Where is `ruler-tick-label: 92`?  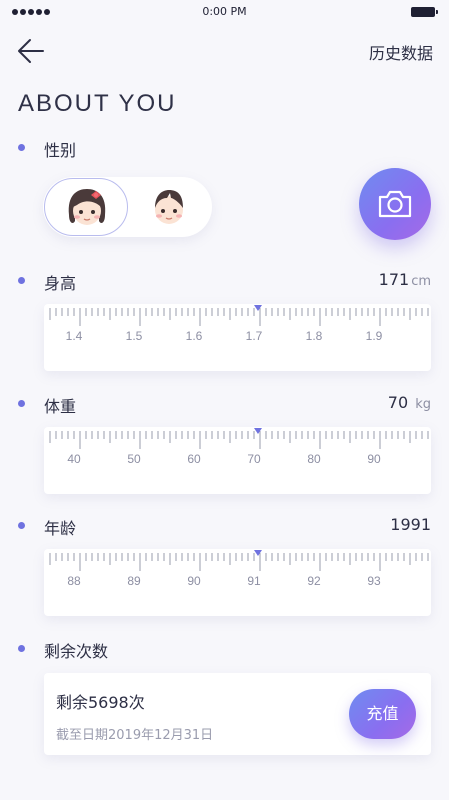 ruler-tick-label: 92 is located at coordinates (314, 581).